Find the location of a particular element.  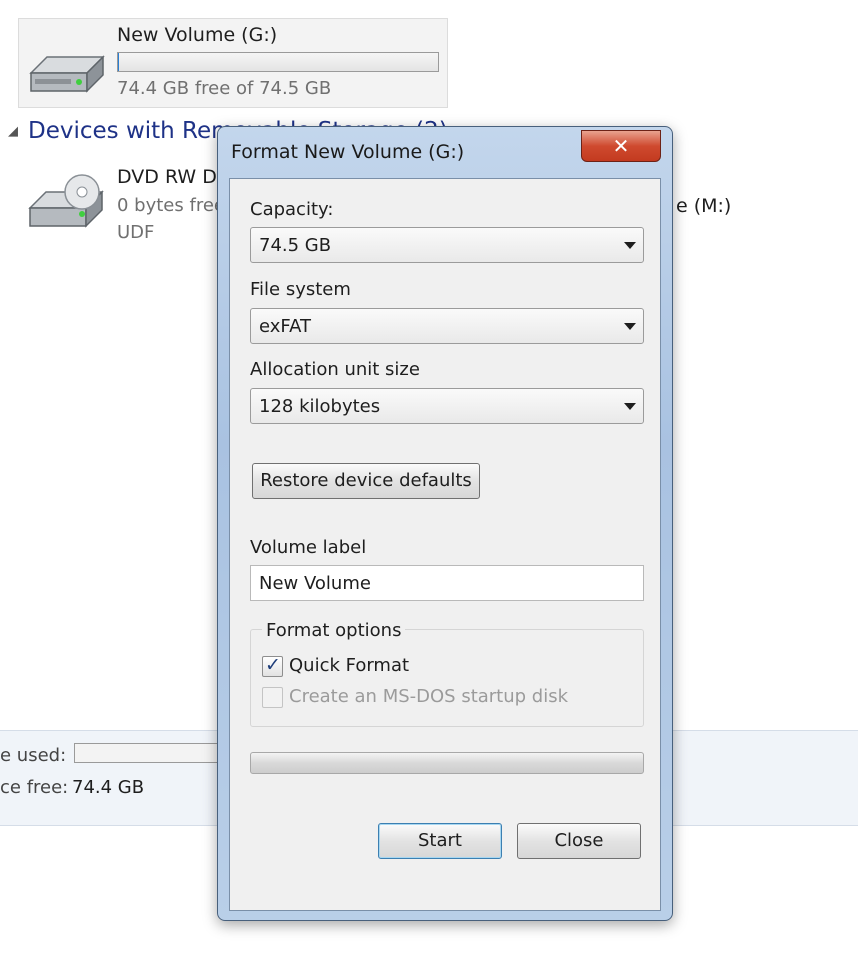

space-used-bar is located at coordinates (154, 753).